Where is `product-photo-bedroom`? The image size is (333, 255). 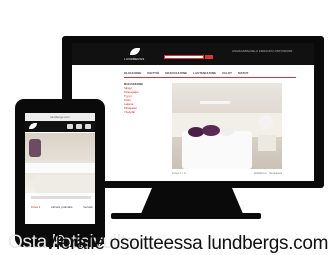 product-photo-bedroom is located at coordinates (227, 126).